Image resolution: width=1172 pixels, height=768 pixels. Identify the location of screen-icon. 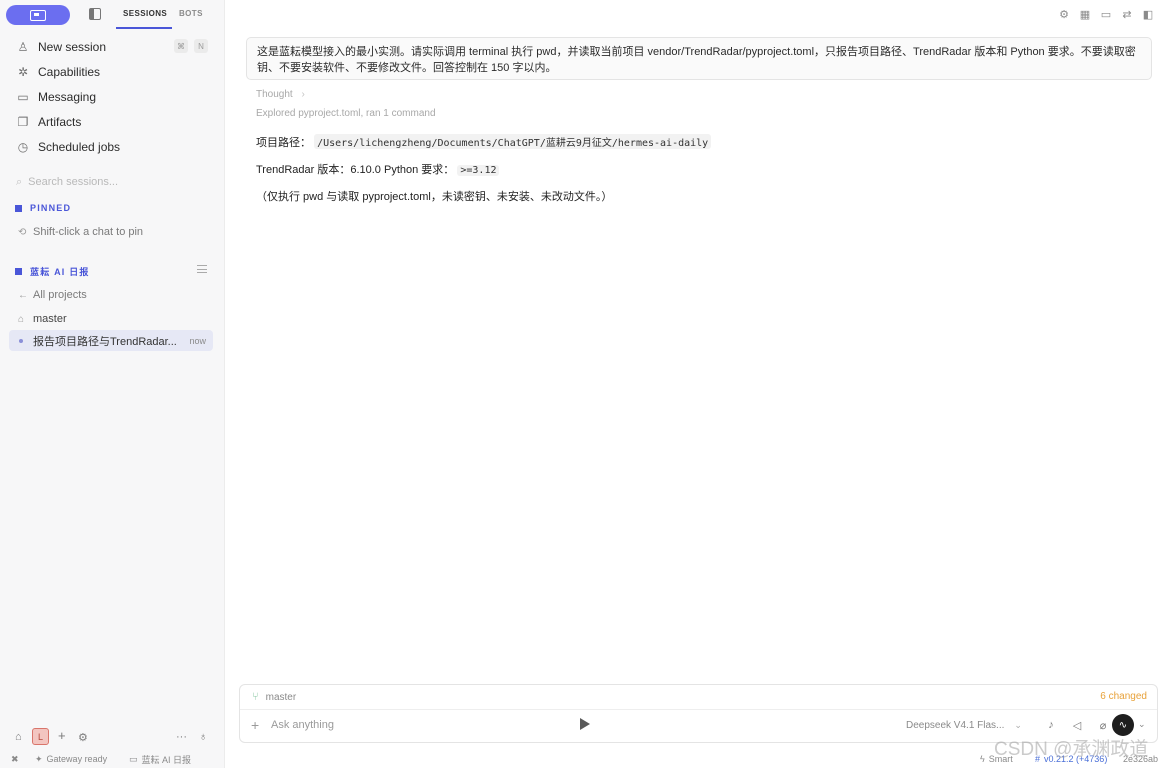
(38, 15).